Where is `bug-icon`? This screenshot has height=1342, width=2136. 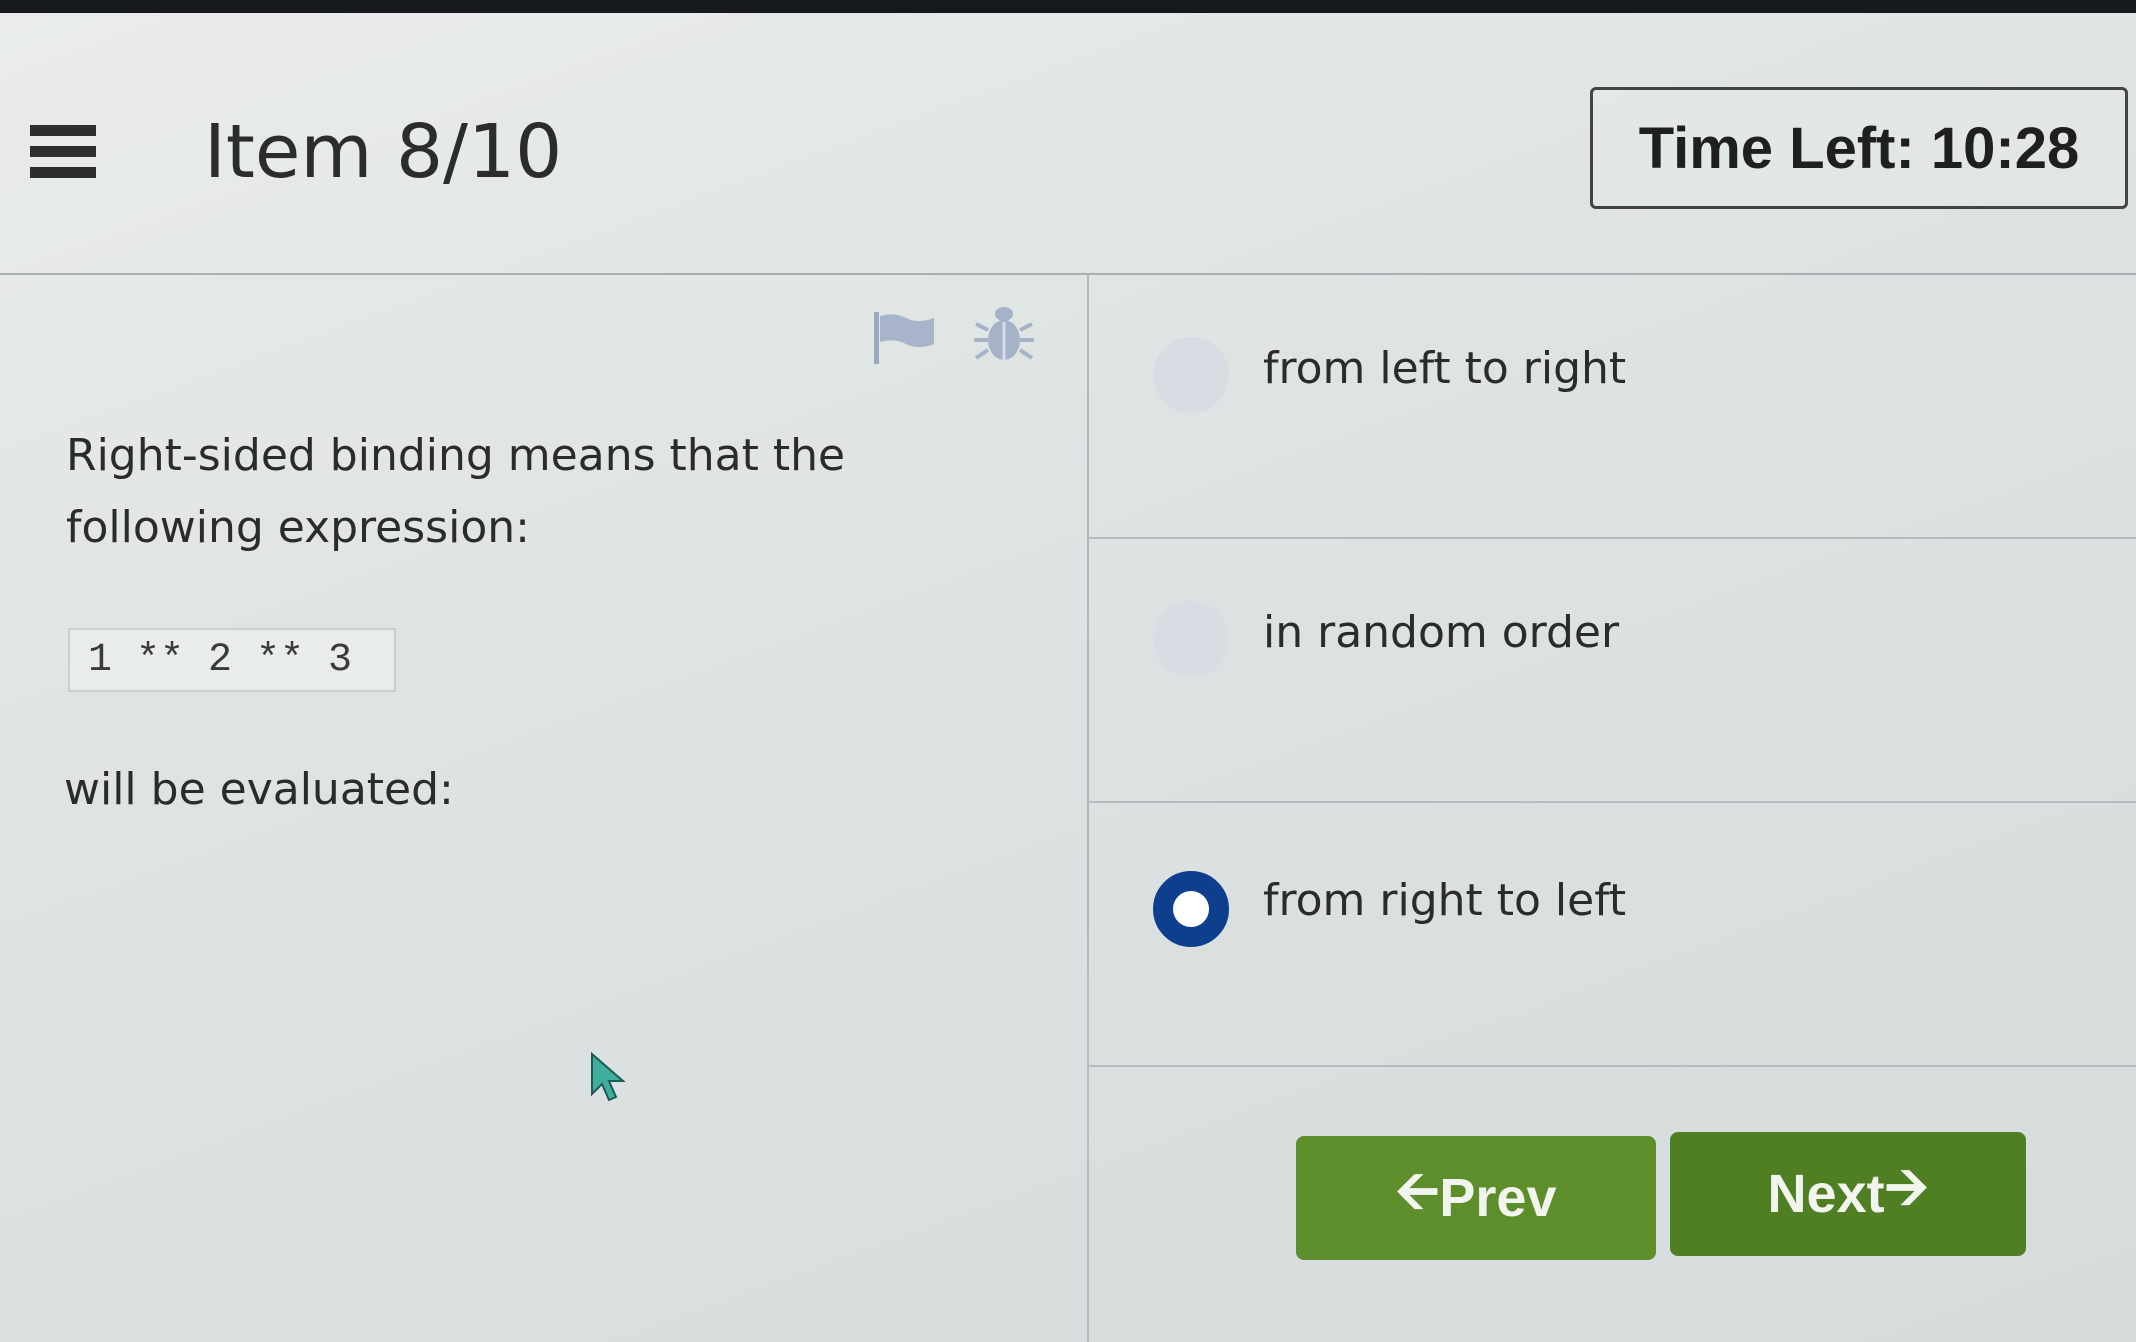
bug-icon is located at coordinates (1004, 334).